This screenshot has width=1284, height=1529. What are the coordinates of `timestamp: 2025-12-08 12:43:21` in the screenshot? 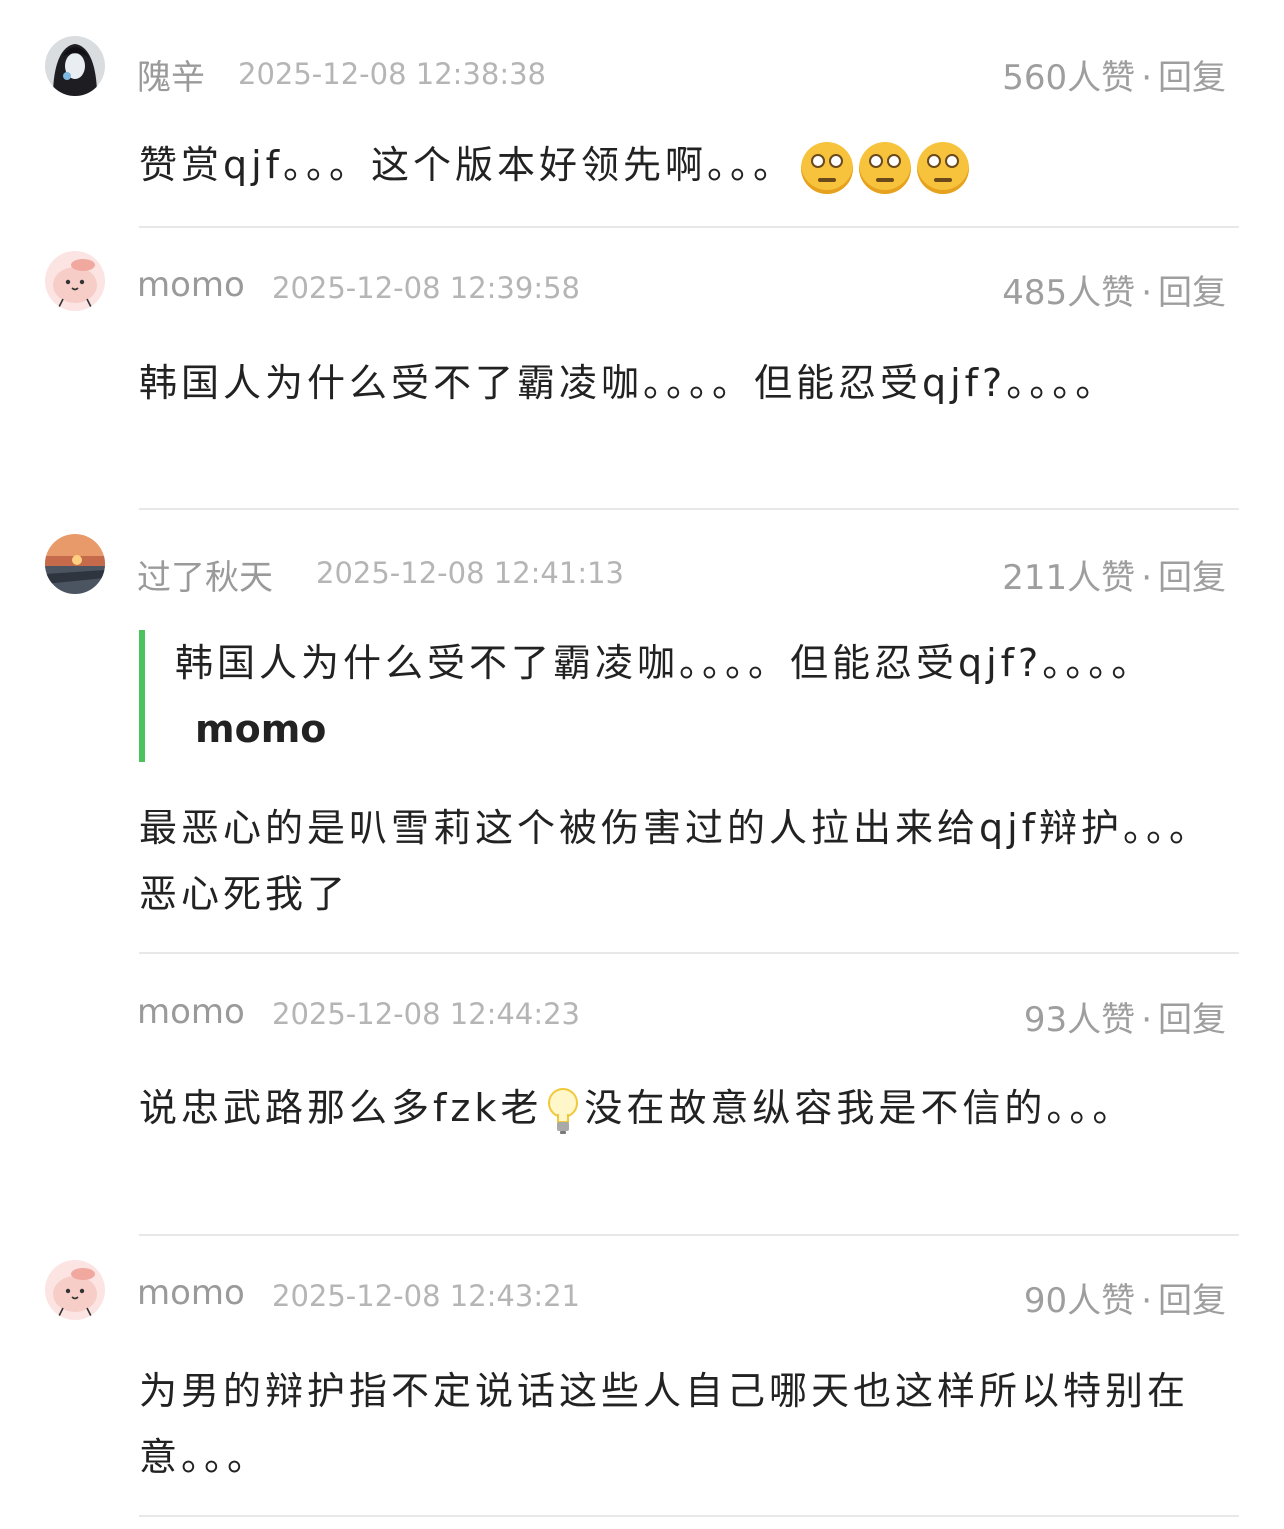 It's located at (426, 1296).